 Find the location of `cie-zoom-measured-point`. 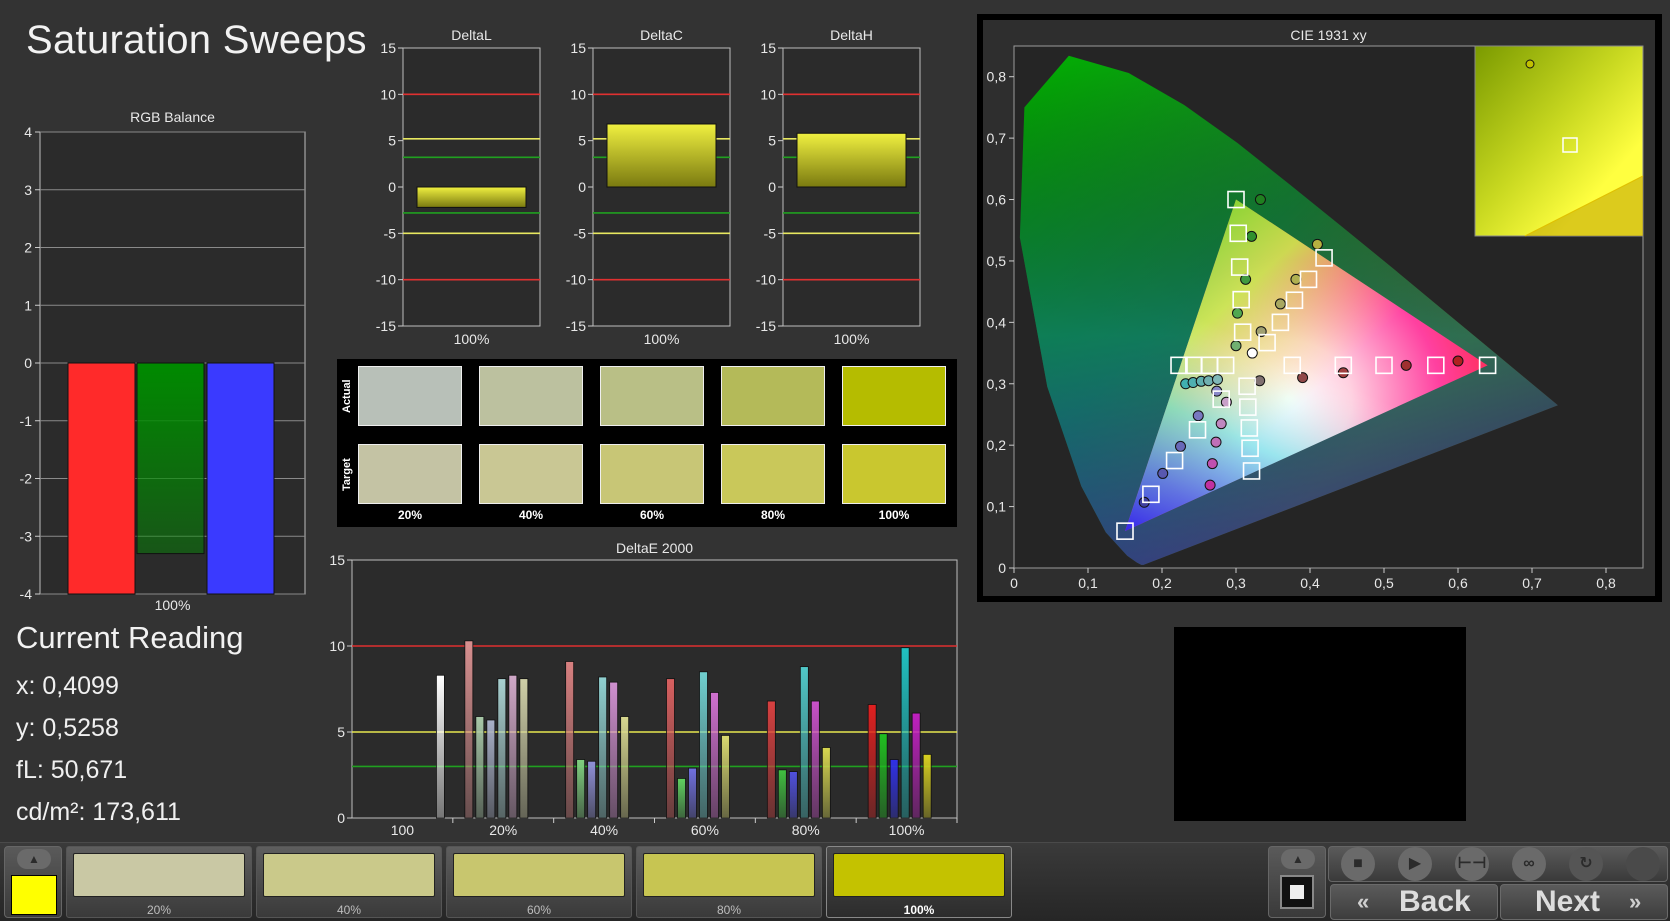

cie-zoom-measured-point is located at coordinates (1530, 64).